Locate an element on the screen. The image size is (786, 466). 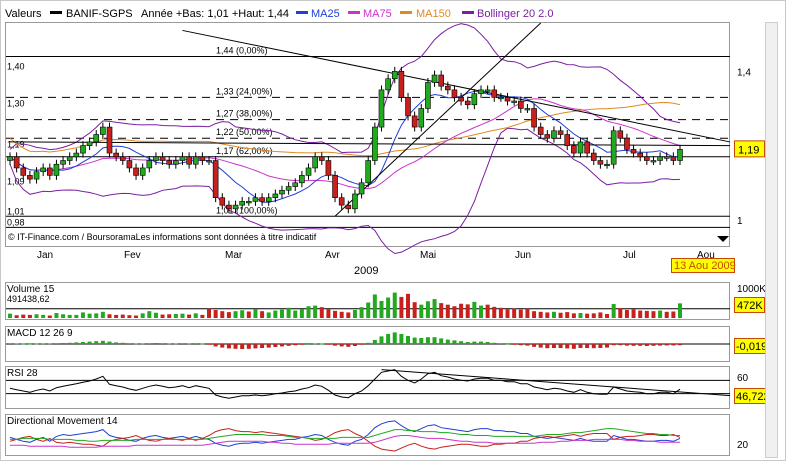
y-tick-right-label: 1,4 is located at coordinates (744, 72).